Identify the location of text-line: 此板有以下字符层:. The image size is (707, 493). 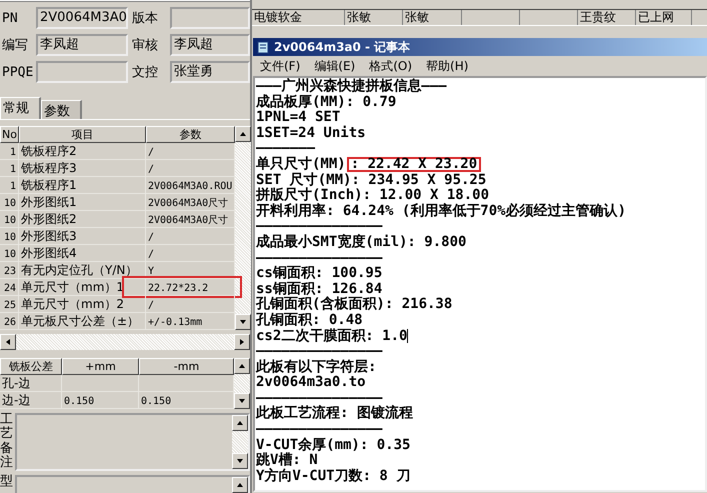
(316, 368).